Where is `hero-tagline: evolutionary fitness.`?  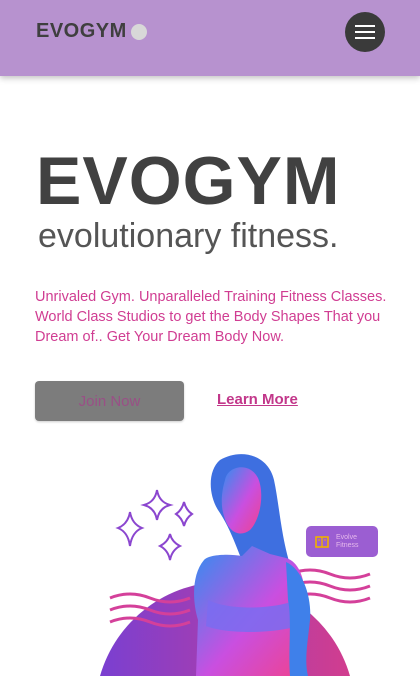
hero-tagline: evolutionary fitness. is located at coordinates (188, 236).